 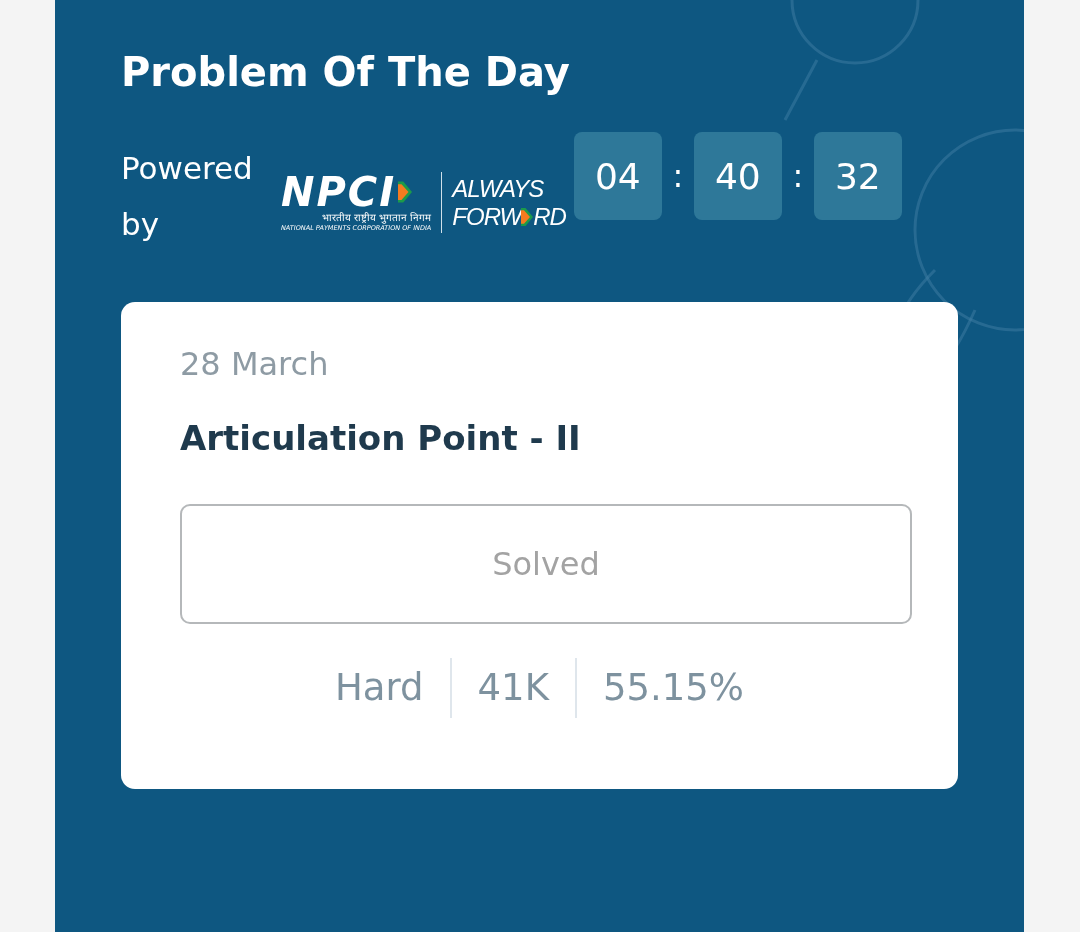 What do you see at coordinates (539, 438) in the screenshot?
I see `problem-title: Articulation Point - II` at bounding box center [539, 438].